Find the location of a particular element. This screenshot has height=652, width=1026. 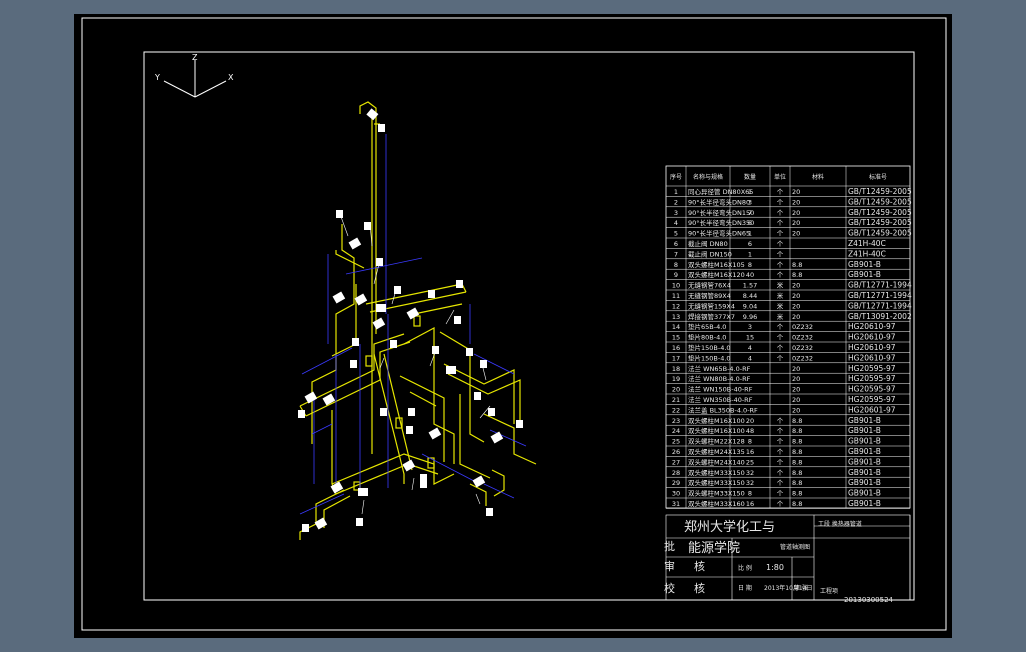

table-cell: 10 is located at coordinates (676, 286).